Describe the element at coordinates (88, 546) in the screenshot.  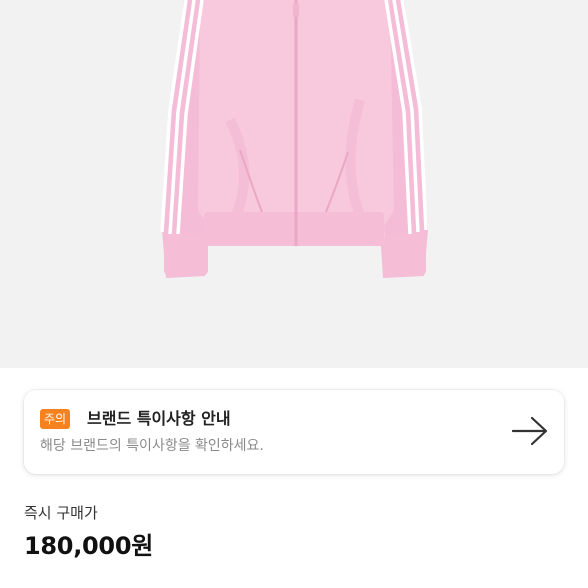
I see `instant-buy-price-value: 180,000원` at that location.